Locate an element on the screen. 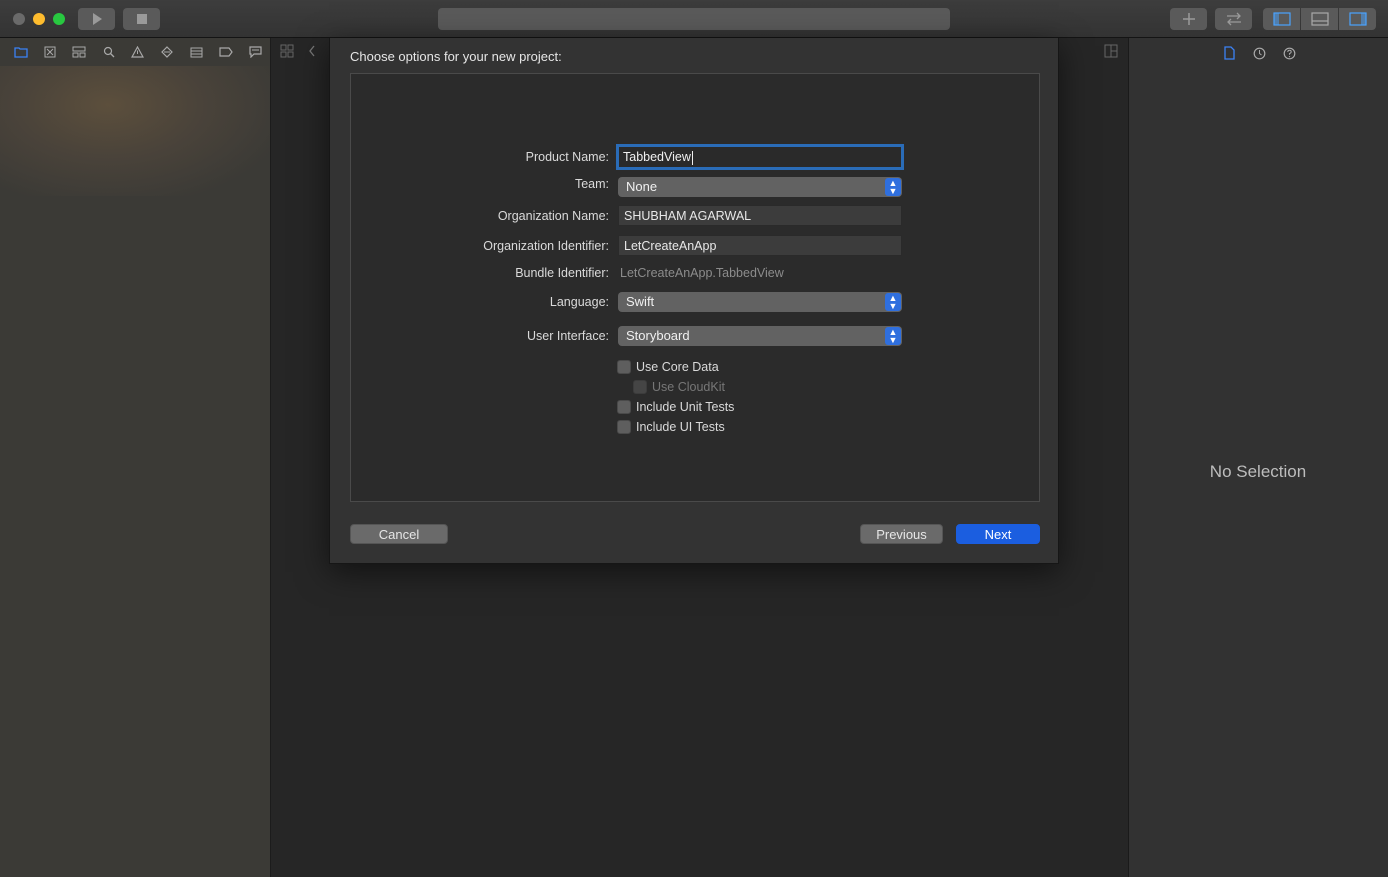 The width and height of the screenshot is (1388, 877). user-interface-value: Storyboard is located at coordinates (658, 335).